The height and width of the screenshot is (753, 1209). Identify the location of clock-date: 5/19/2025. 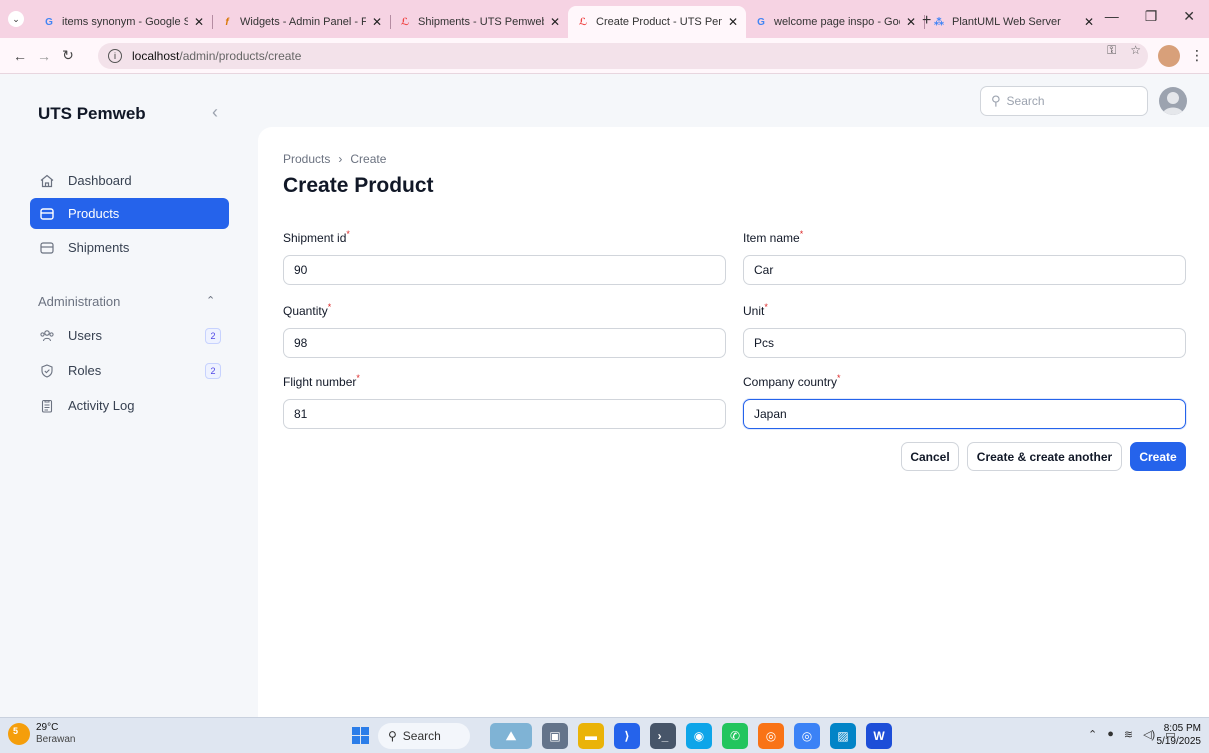
(1179, 741).